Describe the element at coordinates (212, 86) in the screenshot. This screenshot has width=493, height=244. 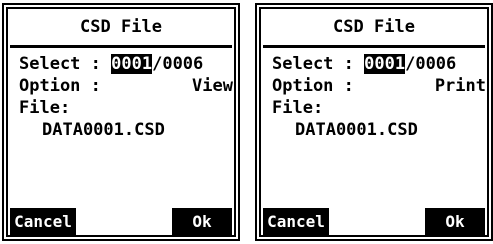
I see `option-value: View` at that location.